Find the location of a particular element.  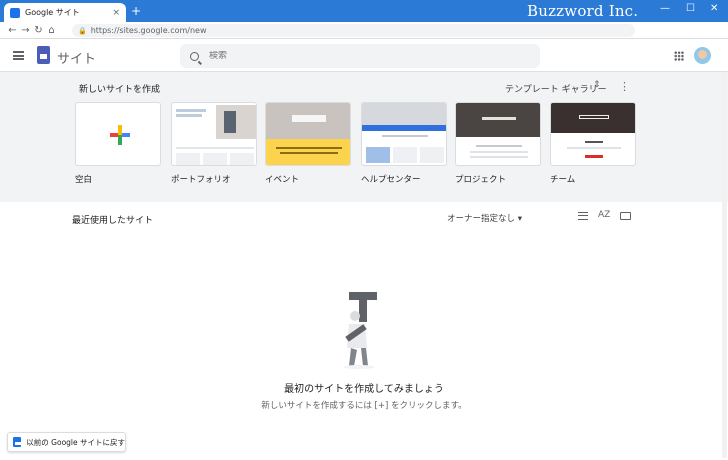

create-site-heading: 新しいサイトを作成 is located at coordinates (120, 90).